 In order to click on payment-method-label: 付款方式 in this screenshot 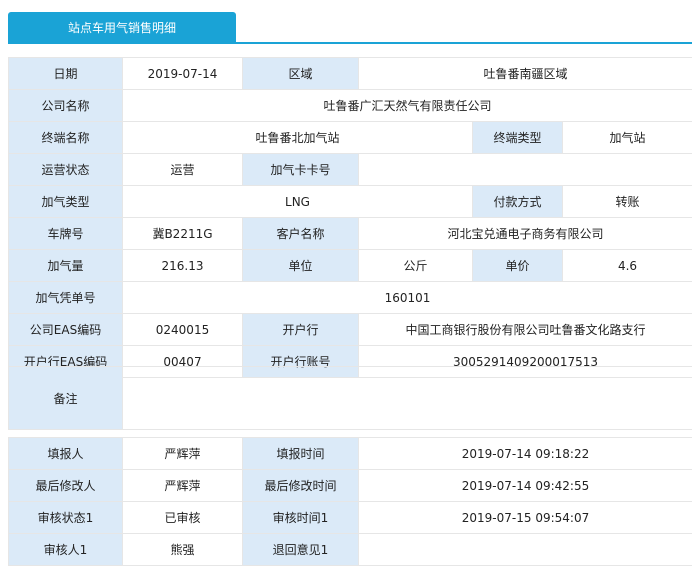, I will do `click(518, 202)`.